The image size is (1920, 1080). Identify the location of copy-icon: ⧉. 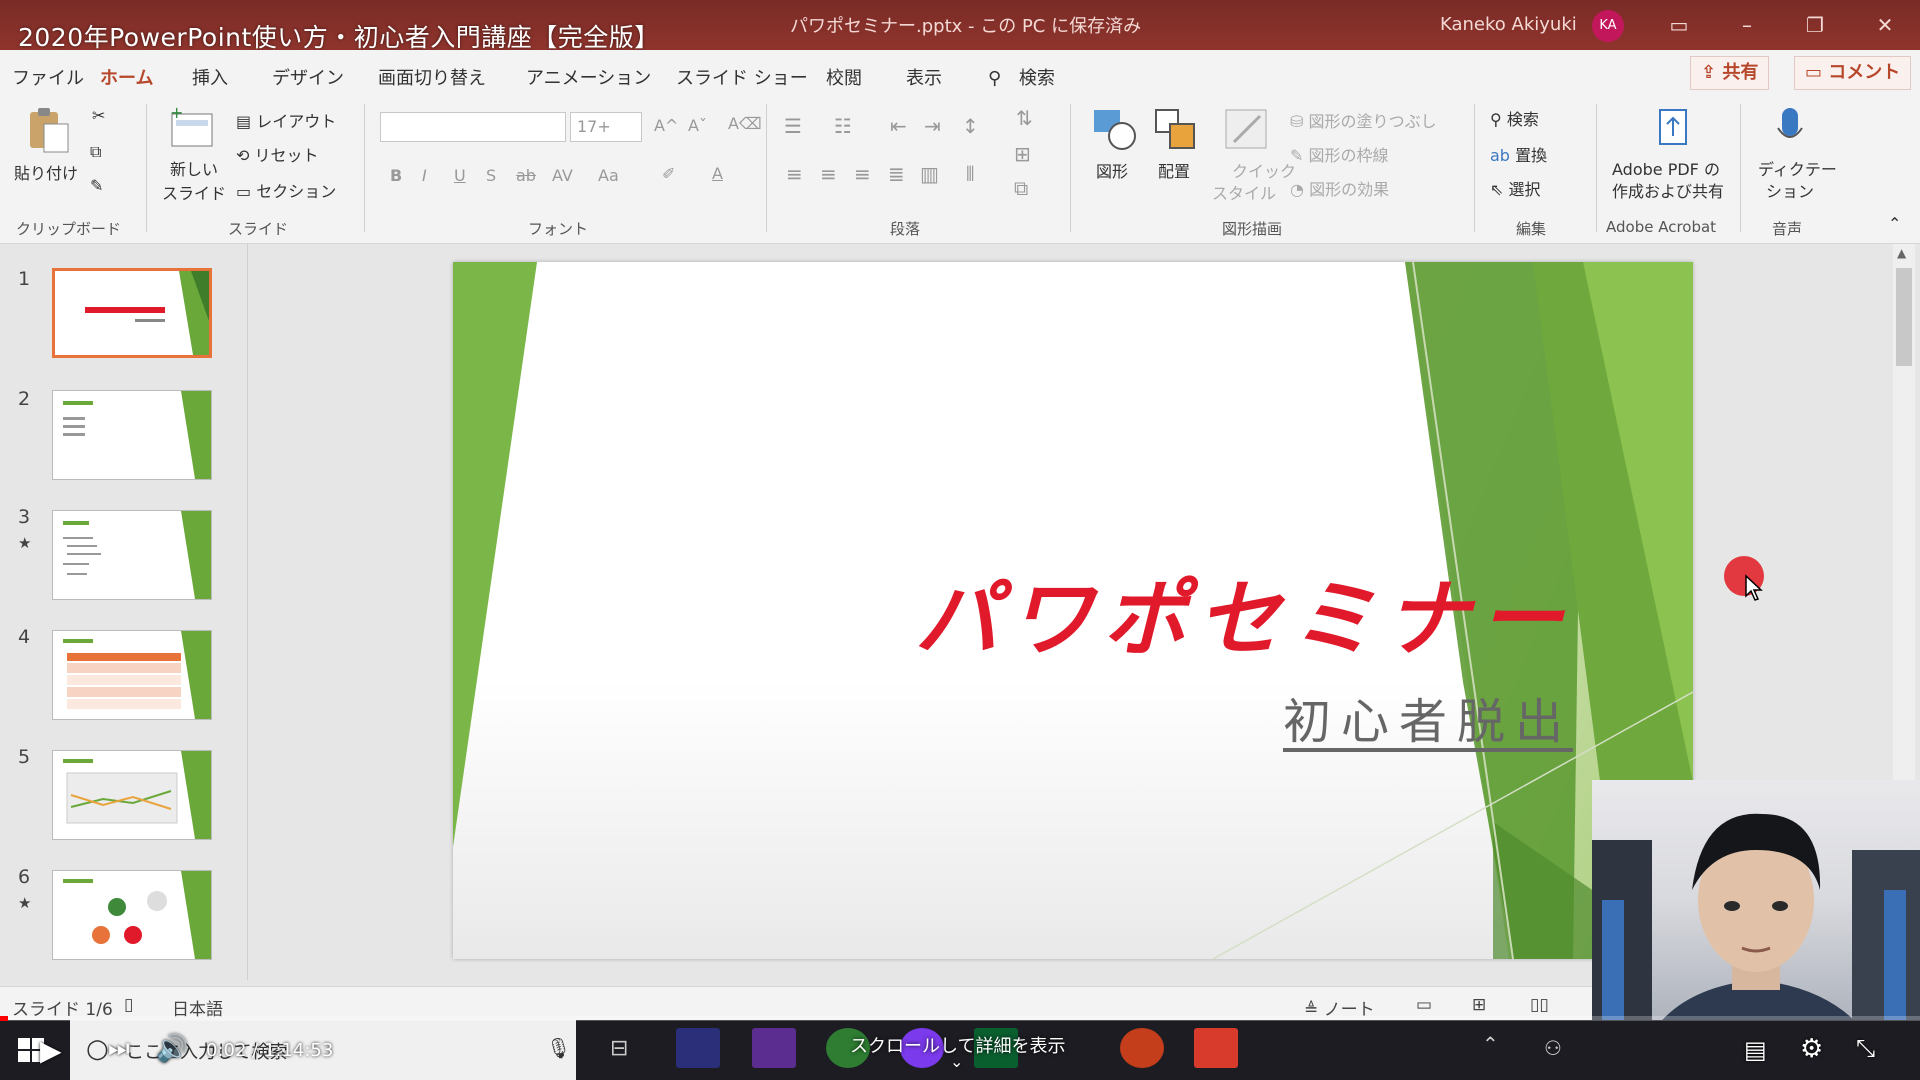
(95, 152).